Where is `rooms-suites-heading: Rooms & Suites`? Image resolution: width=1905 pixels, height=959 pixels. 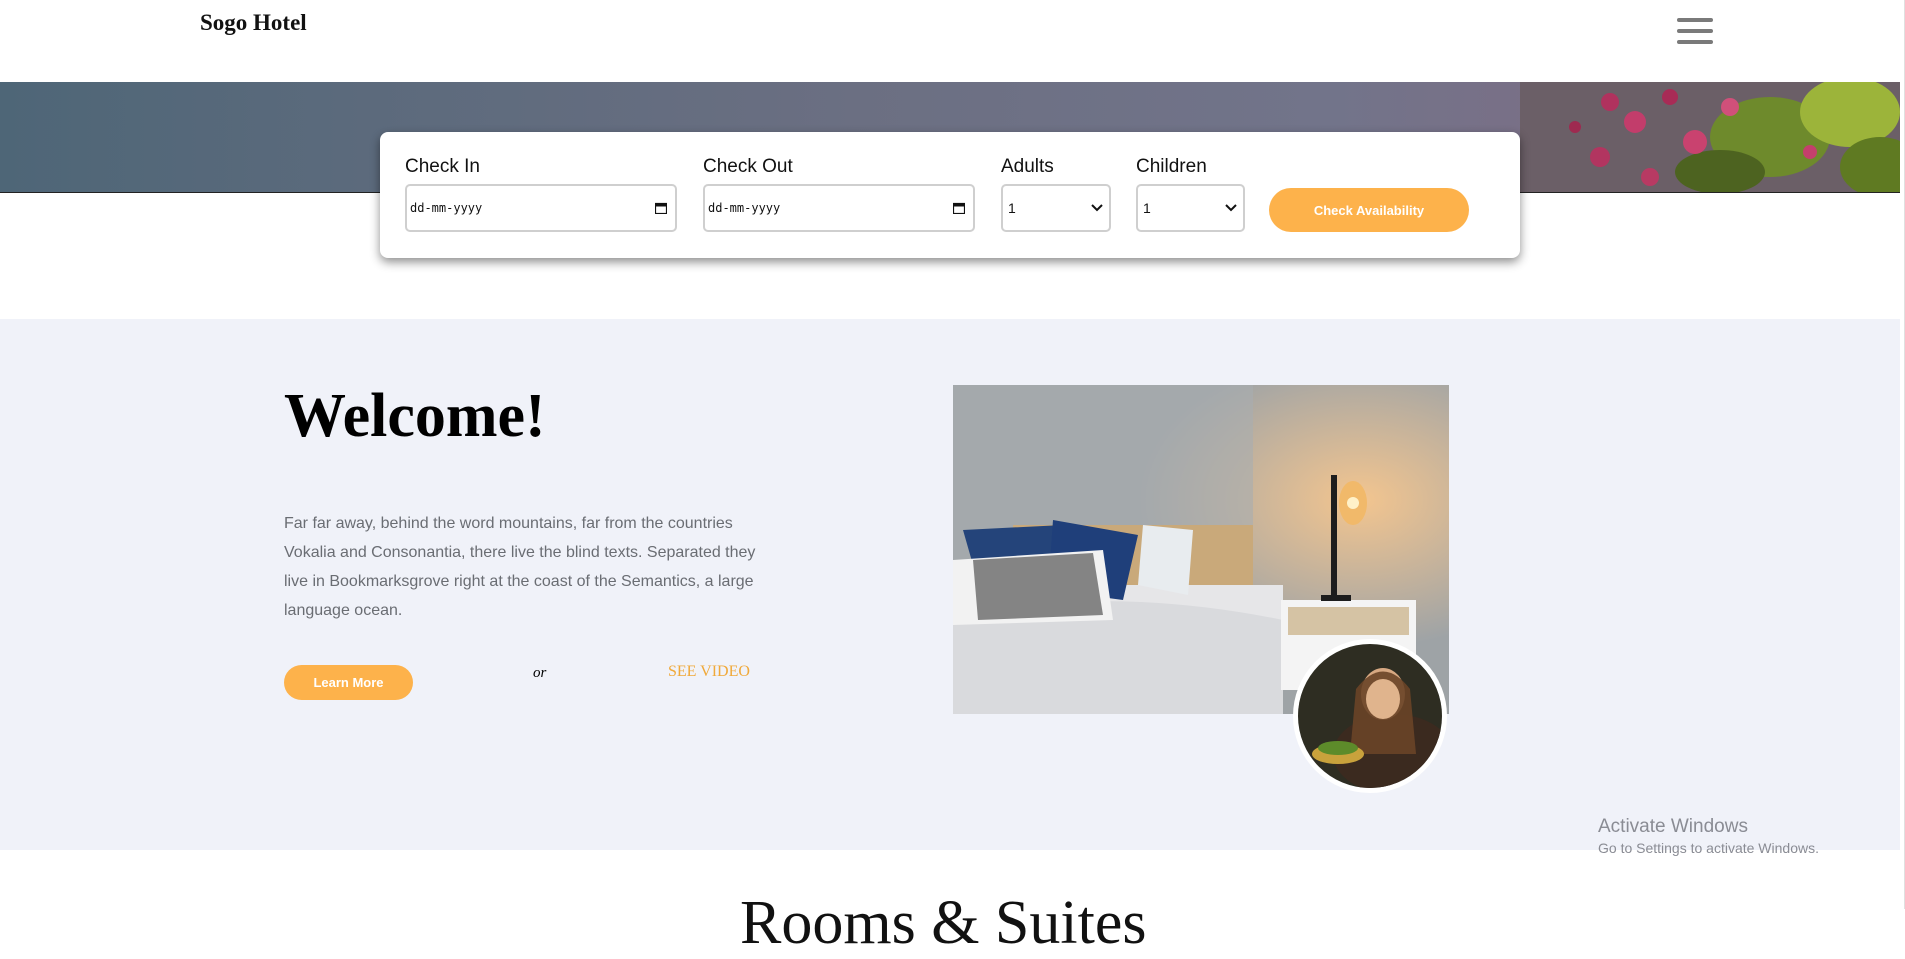 rooms-suites-heading: Rooms & Suites is located at coordinates (943, 923).